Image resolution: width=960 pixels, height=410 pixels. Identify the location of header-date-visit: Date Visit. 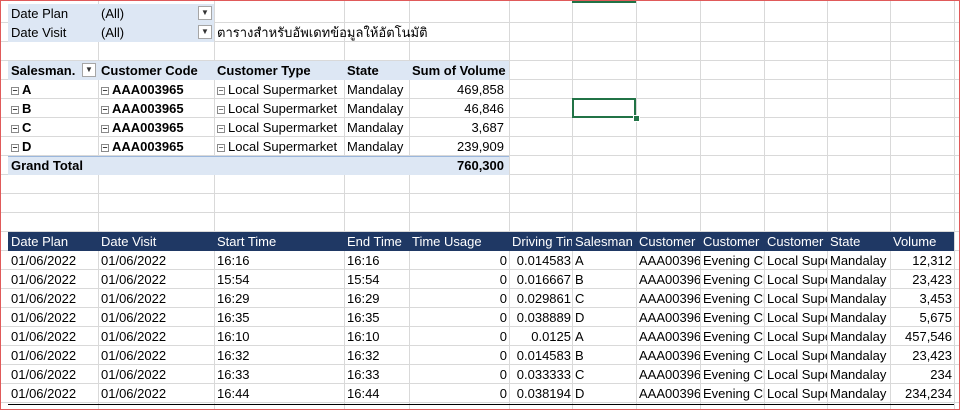
(156, 241).